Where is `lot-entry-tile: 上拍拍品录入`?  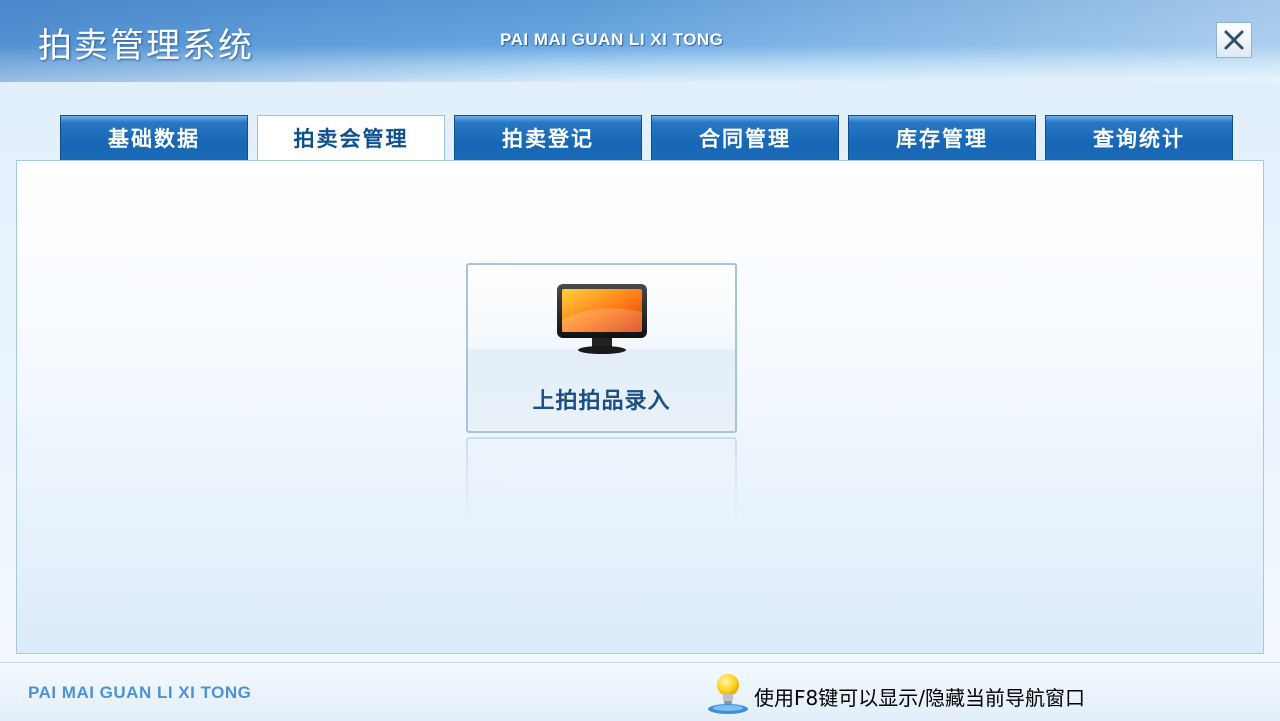
lot-entry-tile: 上拍拍品录入 is located at coordinates (601, 348).